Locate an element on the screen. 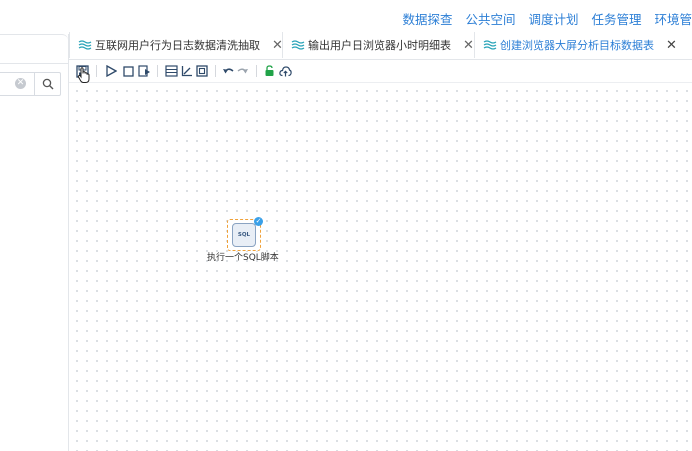 Image resolution: width=692 pixels, height=451 pixels. search-button is located at coordinates (47, 84).